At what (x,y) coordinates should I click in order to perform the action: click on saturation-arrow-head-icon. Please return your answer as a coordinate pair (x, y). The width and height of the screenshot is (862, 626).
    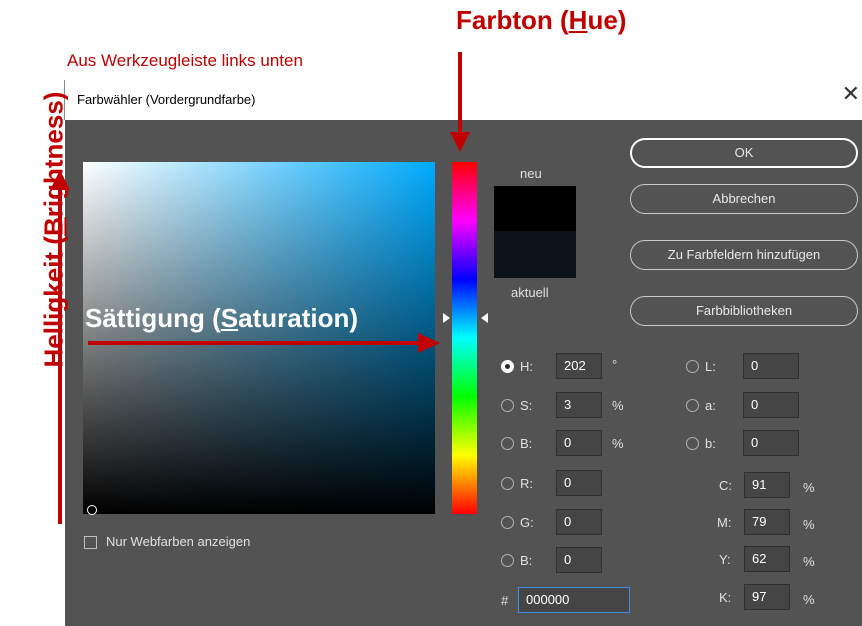
    Looking at the image, I should click on (429, 343).